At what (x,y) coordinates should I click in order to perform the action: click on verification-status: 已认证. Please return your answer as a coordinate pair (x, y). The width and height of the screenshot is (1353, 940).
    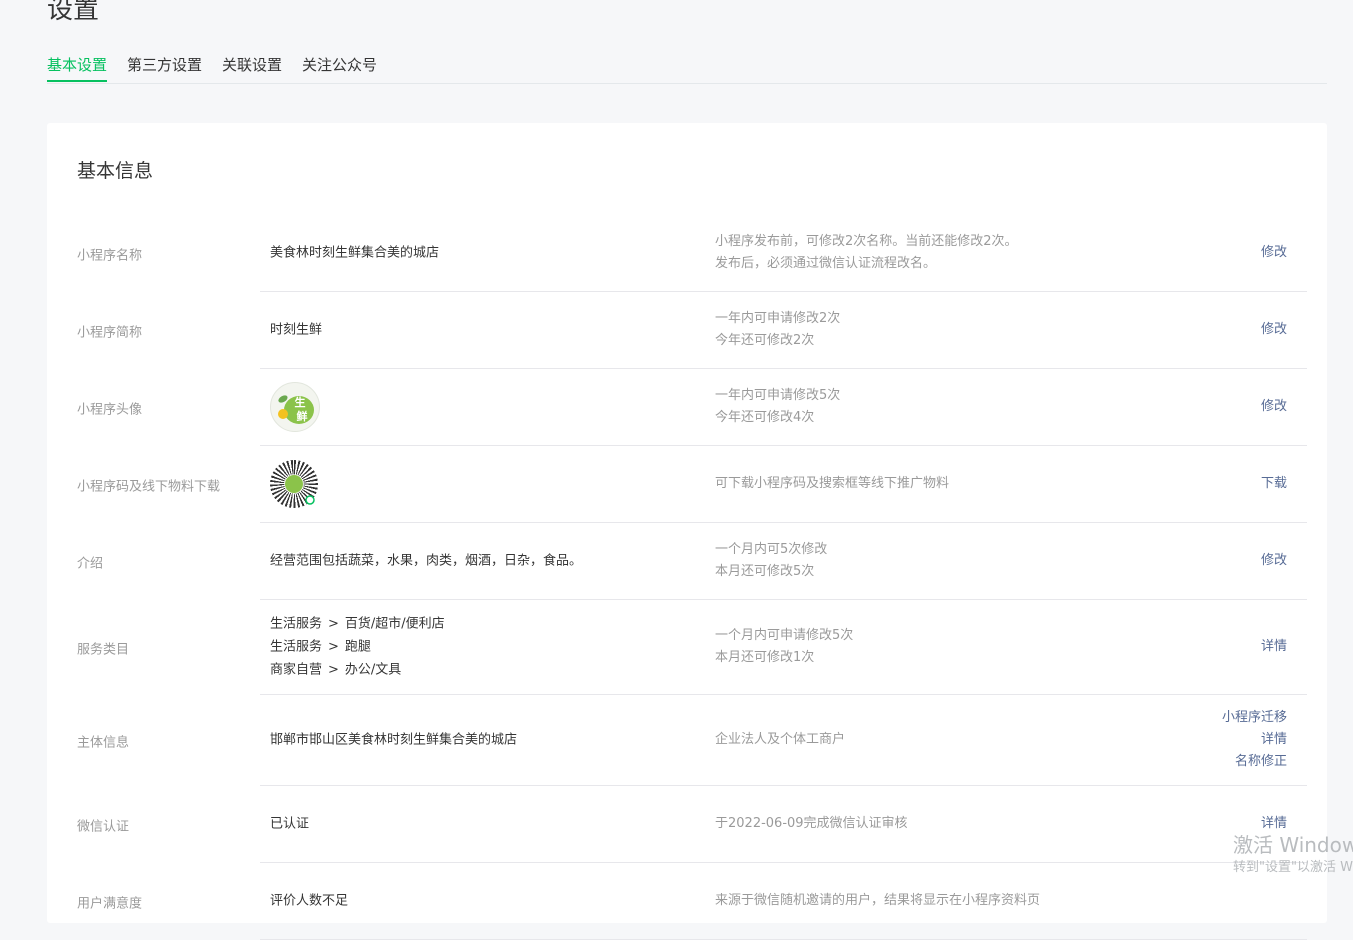
    Looking at the image, I should click on (290, 824).